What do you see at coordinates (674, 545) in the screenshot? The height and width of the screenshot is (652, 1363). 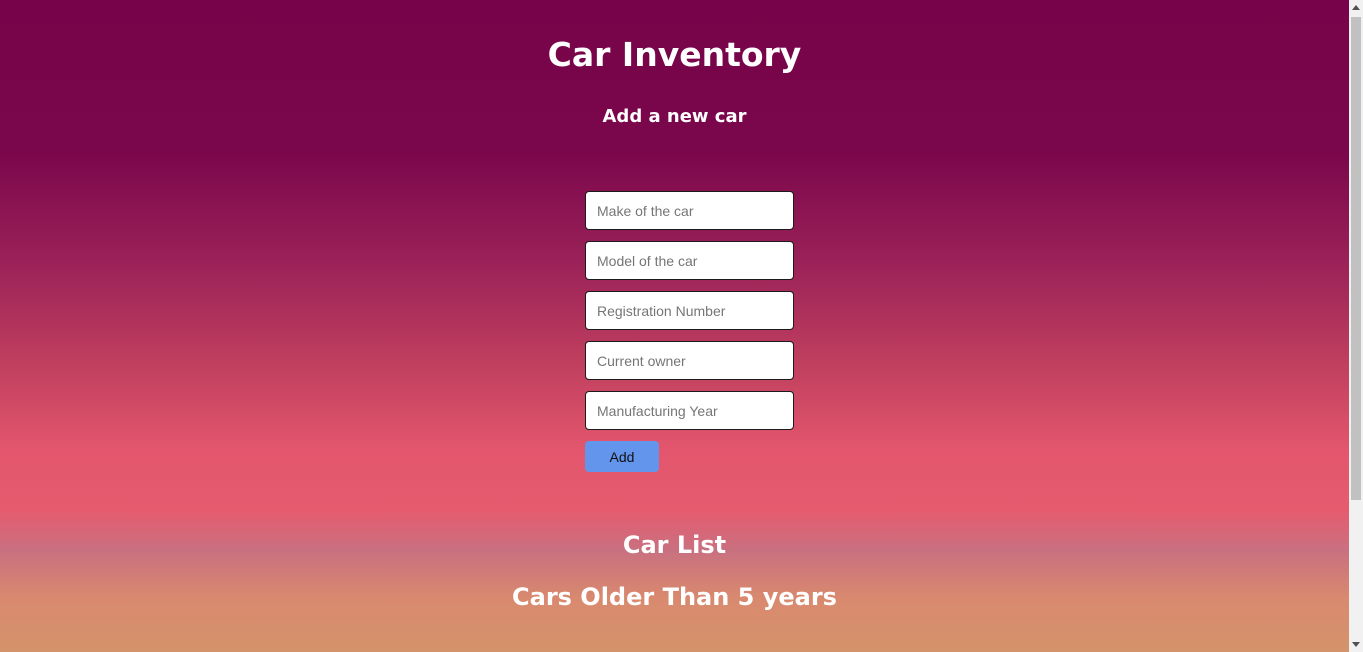 I see `car-list-heading: Car List` at bounding box center [674, 545].